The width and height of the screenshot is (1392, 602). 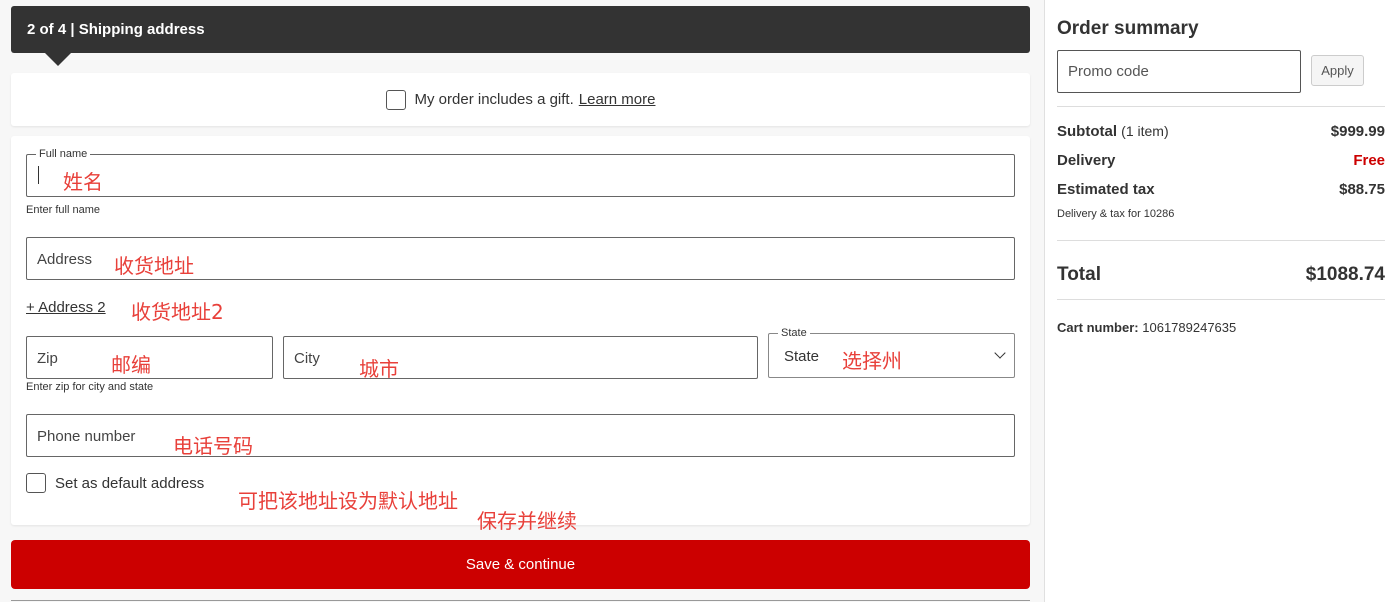 What do you see at coordinates (130, 483) in the screenshot?
I see `default-address-label: Set as default address` at bounding box center [130, 483].